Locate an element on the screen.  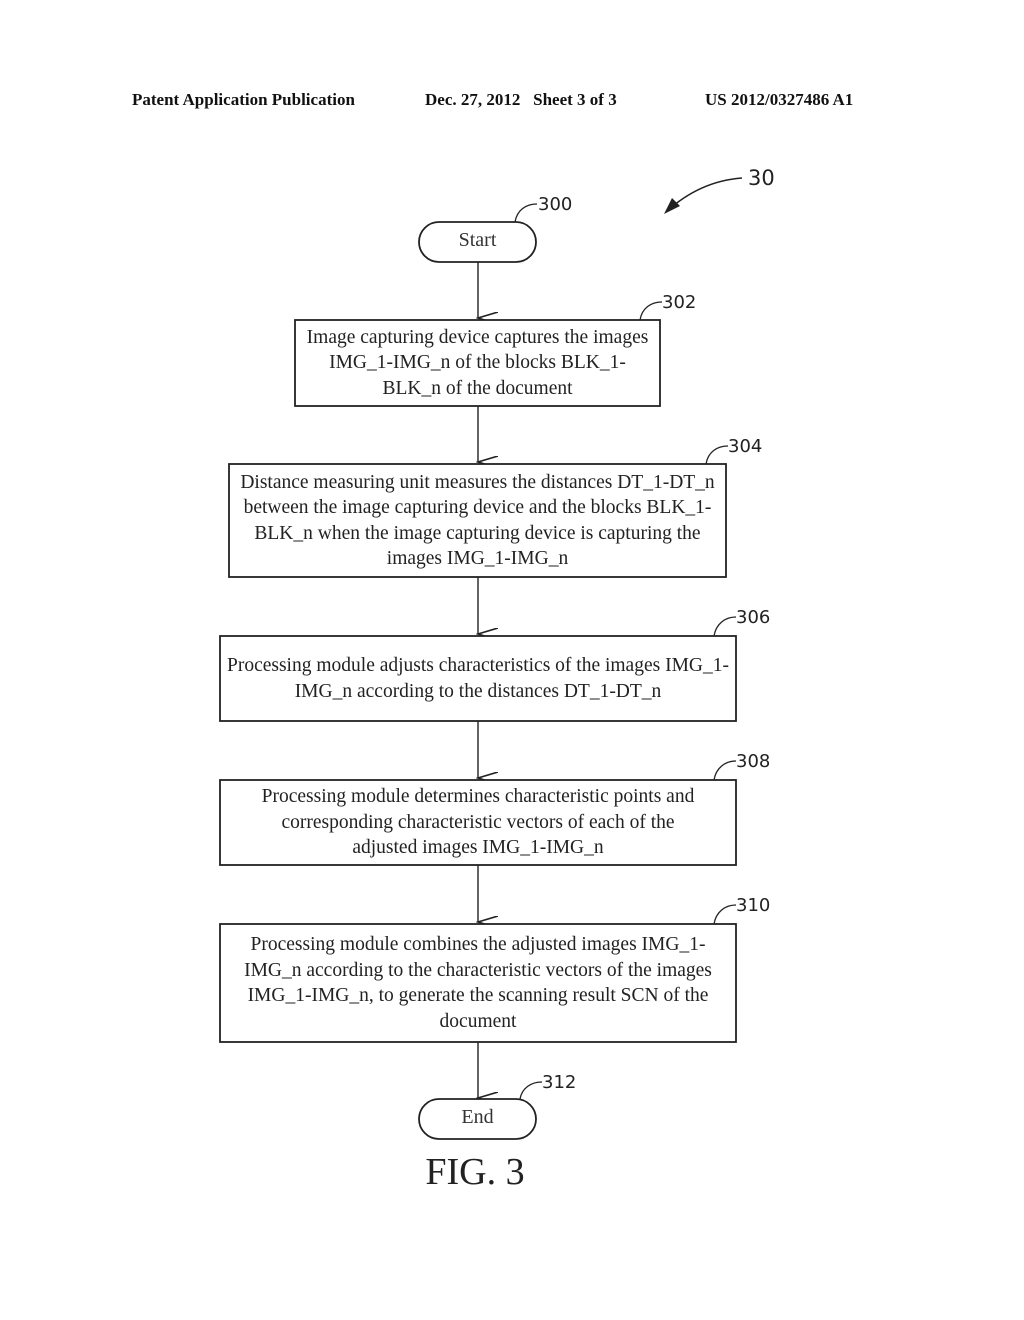
figure-label: FIG. 3 is located at coordinates (475, 1172).